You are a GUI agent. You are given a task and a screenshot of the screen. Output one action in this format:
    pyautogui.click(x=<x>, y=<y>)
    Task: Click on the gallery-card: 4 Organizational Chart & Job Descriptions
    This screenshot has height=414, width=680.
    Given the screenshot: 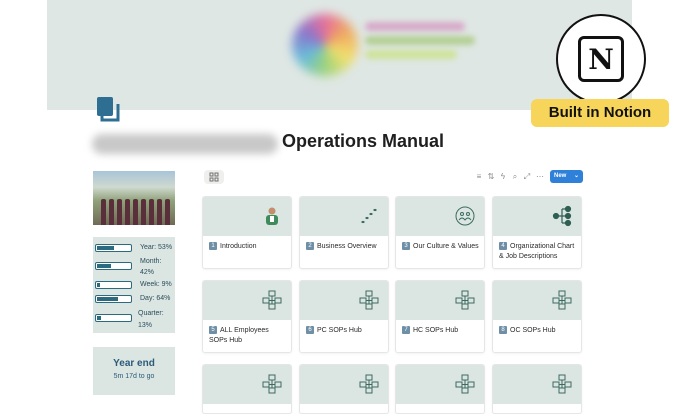 What is the action you would take?
    pyautogui.click(x=537, y=232)
    